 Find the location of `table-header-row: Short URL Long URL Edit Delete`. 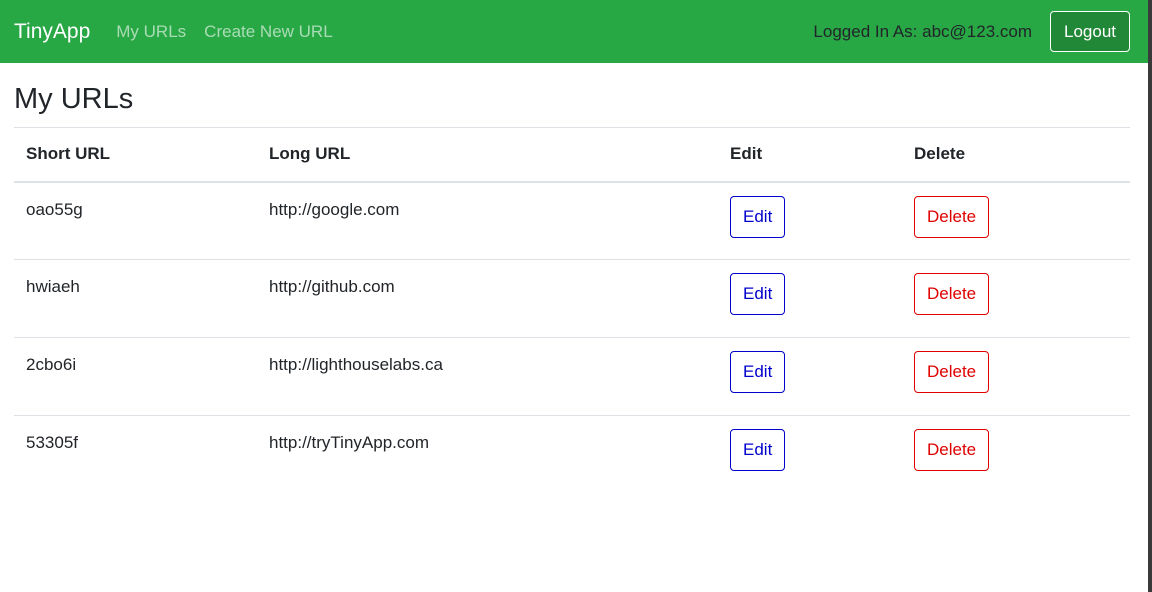

table-header-row: Short URL Long URL Edit Delete is located at coordinates (572, 154).